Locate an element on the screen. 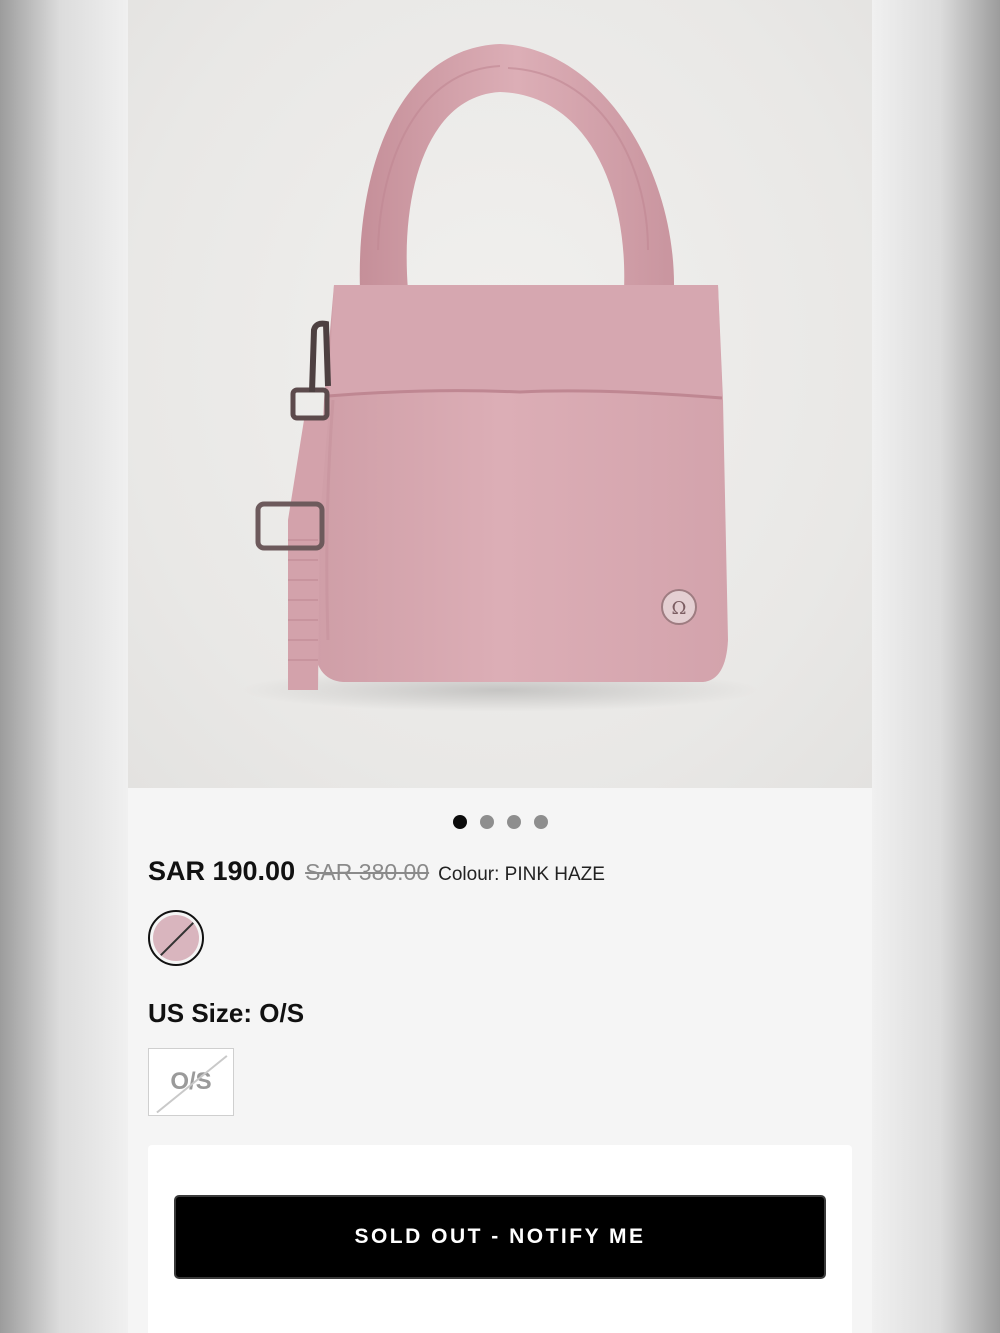 This screenshot has height=1333, width=1000. colour-swatch-pink-haze is located at coordinates (176, 938).